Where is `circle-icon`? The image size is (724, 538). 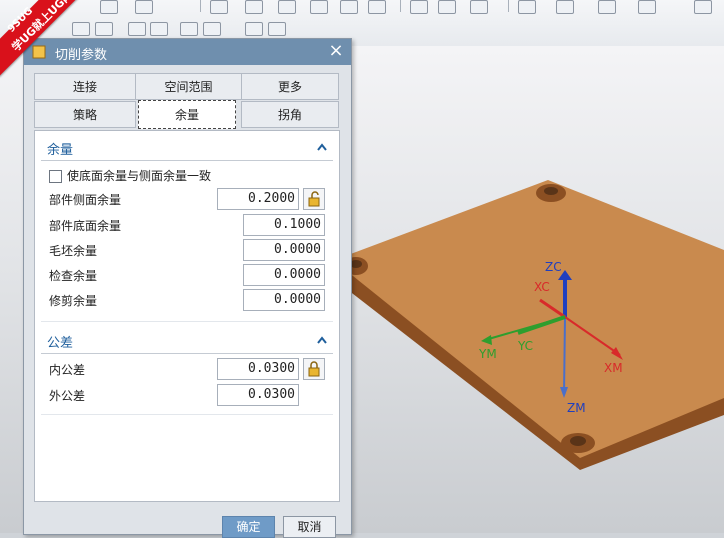
circle-icon is located at coordinates (189, 29).